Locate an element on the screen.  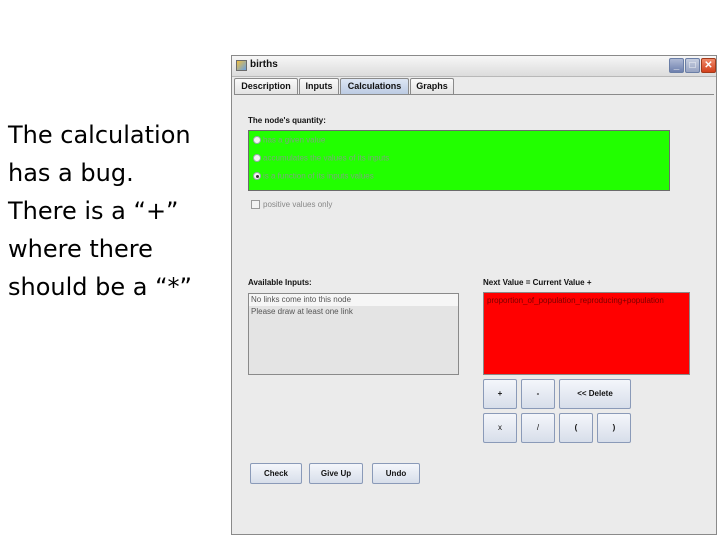
delete-button: << Delete is located at coordinates (595, 394).